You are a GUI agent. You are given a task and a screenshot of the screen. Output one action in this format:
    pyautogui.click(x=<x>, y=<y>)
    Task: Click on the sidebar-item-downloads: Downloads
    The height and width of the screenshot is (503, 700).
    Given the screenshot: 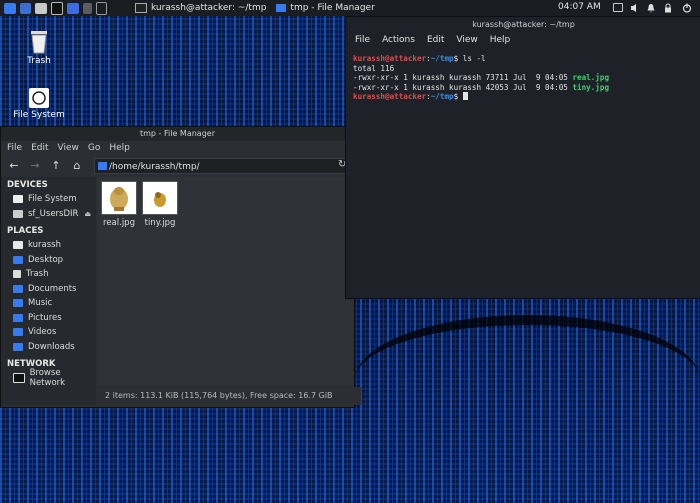 What is the action you would take?
    pyautogui.click(x=48, y=347)
    